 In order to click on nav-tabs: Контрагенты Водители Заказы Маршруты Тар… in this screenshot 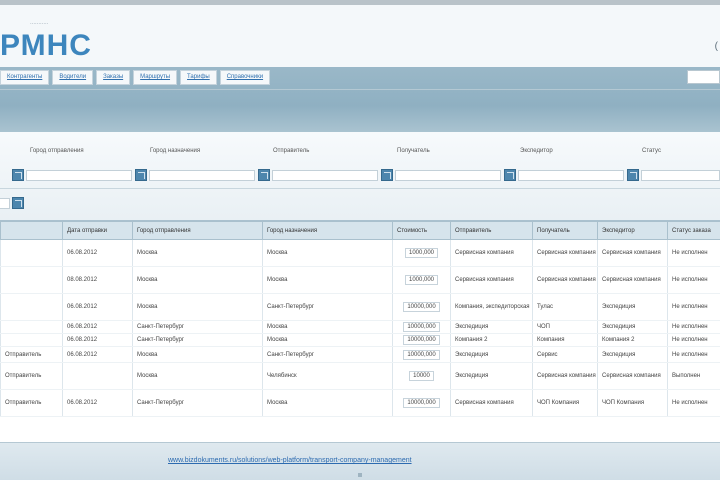, I will do `click(136, 78)`.